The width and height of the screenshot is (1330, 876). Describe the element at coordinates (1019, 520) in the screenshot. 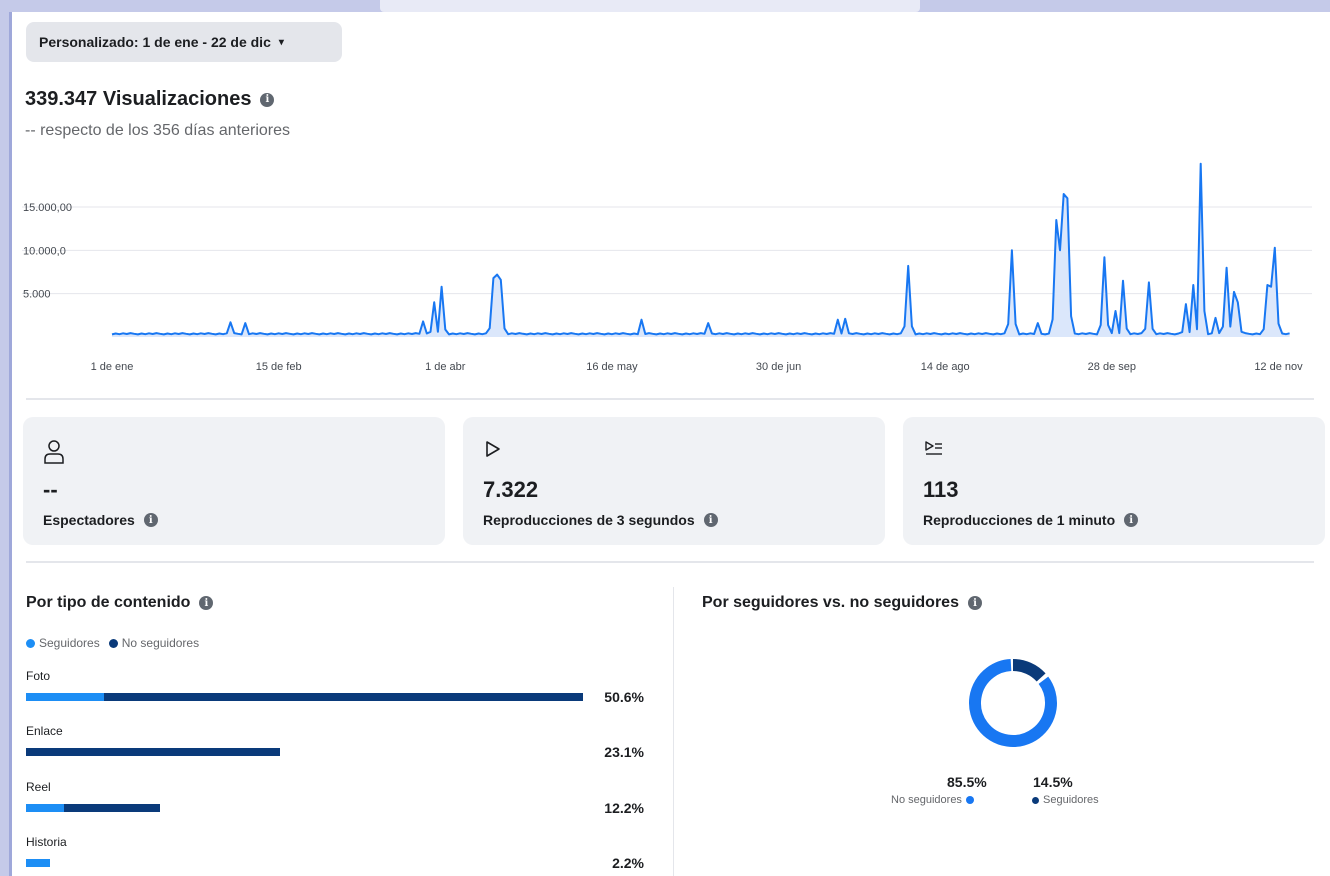

I see `metric-label-text: Reproducciones de 1 minuto` at that location.